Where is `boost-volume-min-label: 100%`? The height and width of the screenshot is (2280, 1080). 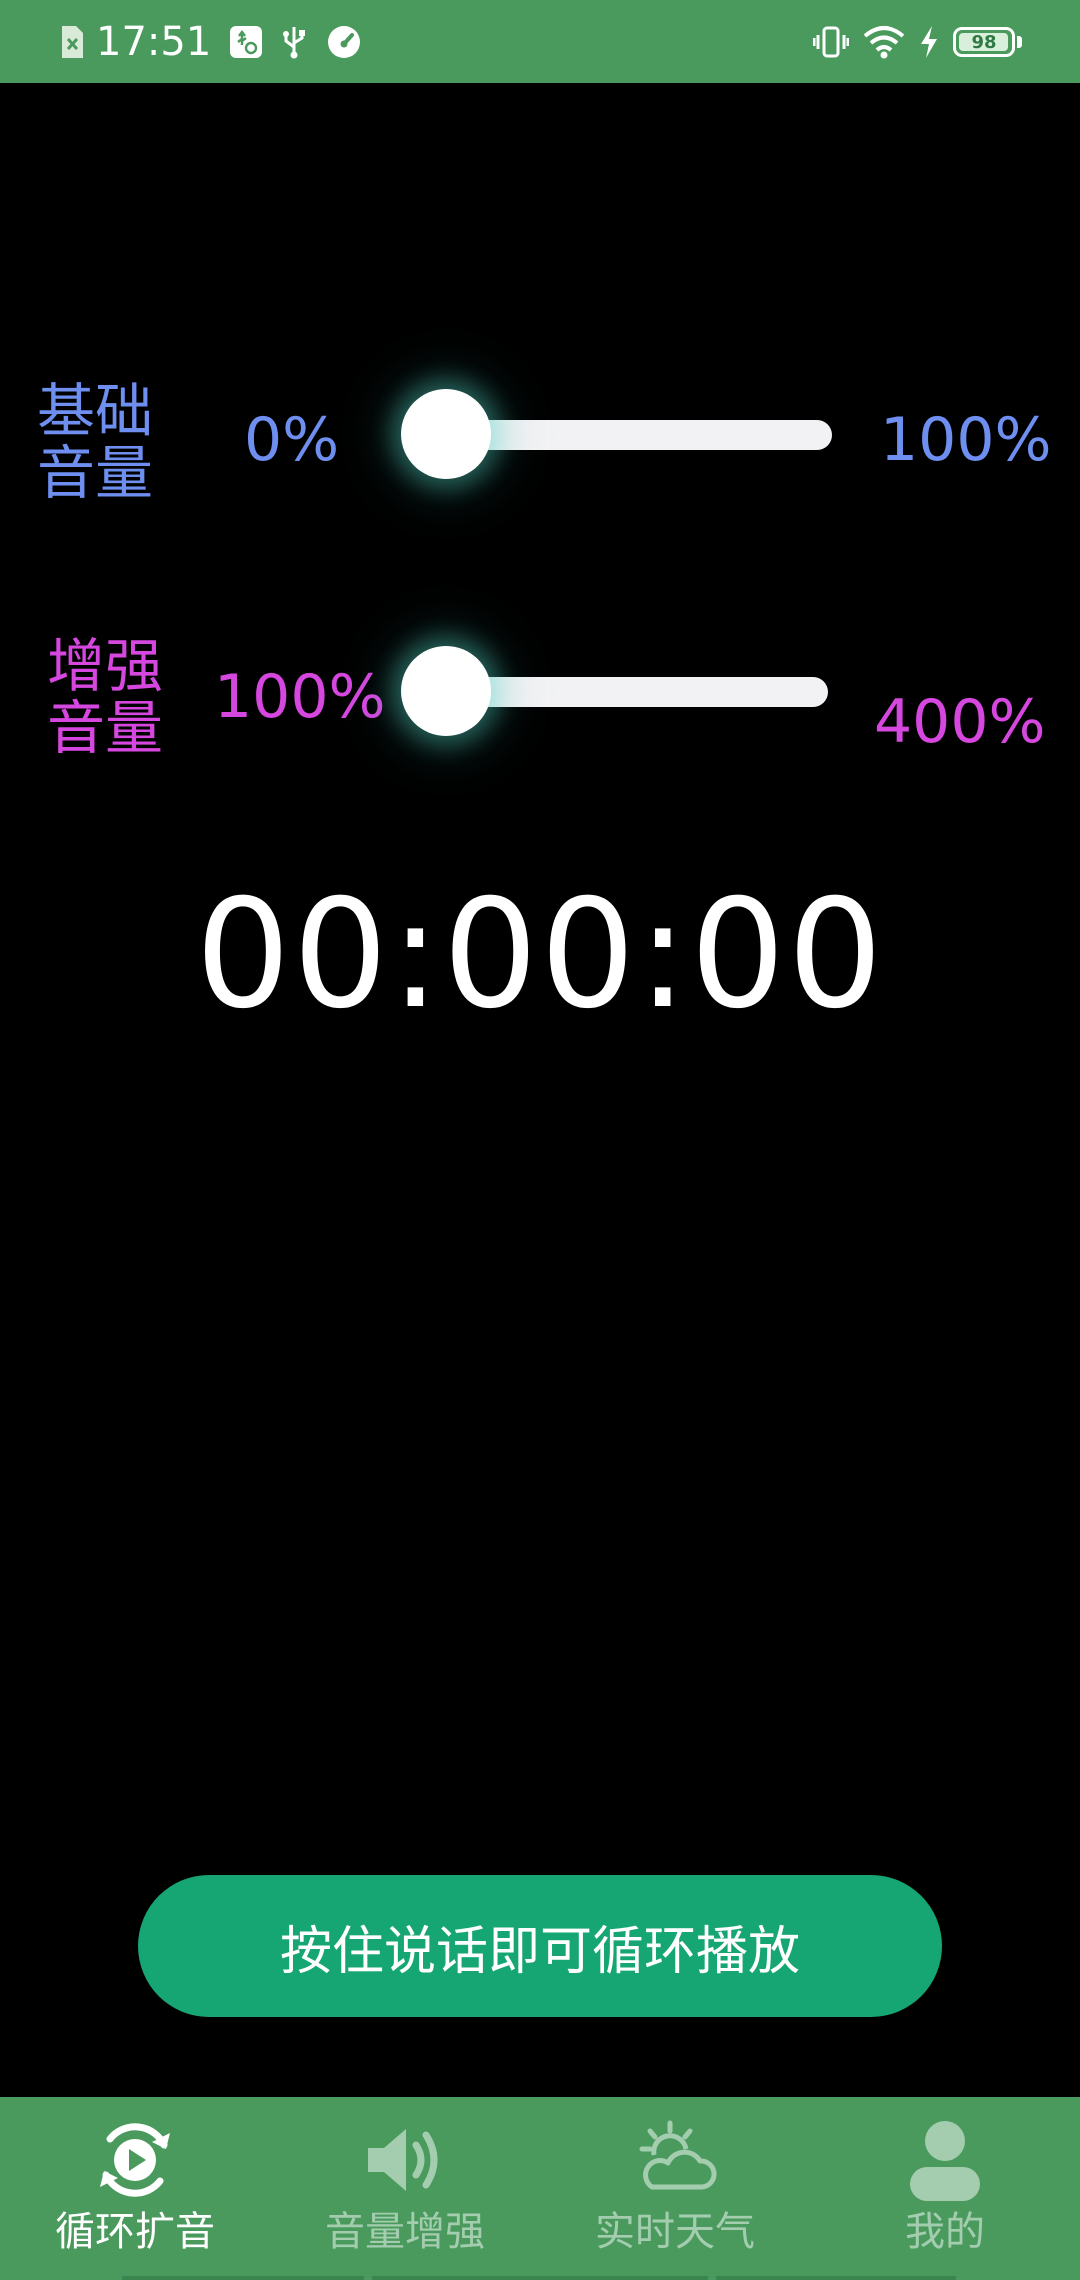 boost-volume-min-label: 100% is located at coordinates (300, 697).